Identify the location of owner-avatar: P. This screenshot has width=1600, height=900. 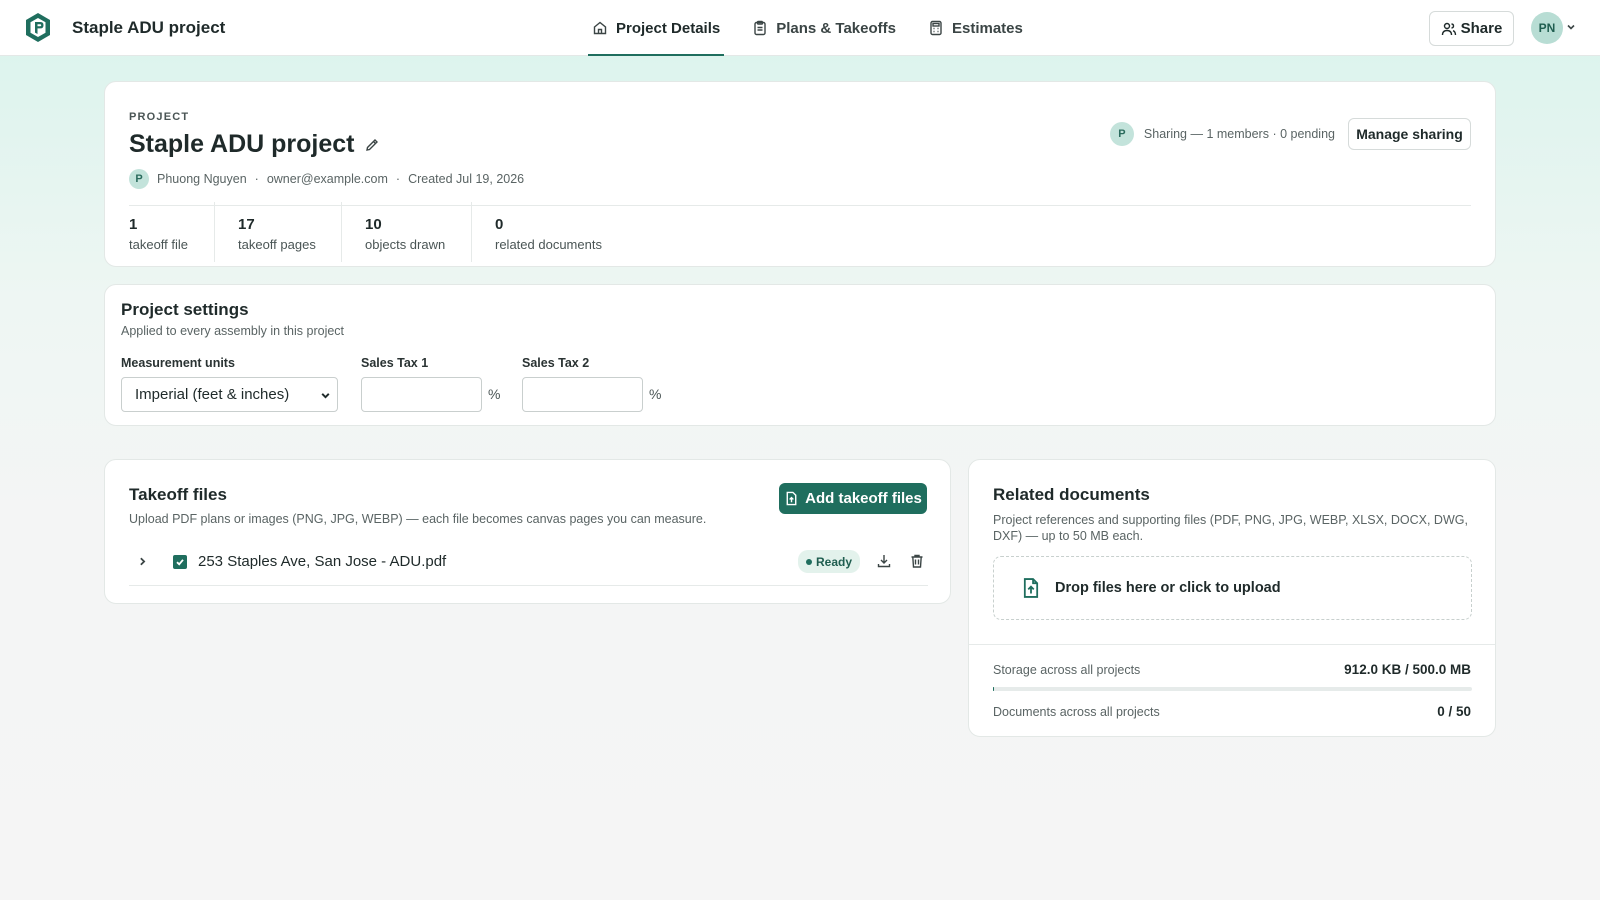
(139, 179).